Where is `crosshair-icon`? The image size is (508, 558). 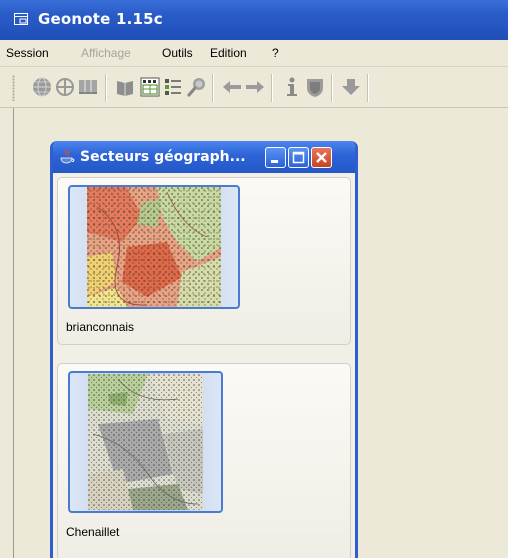 crosshair-icon is located at coordinates (65, 87).